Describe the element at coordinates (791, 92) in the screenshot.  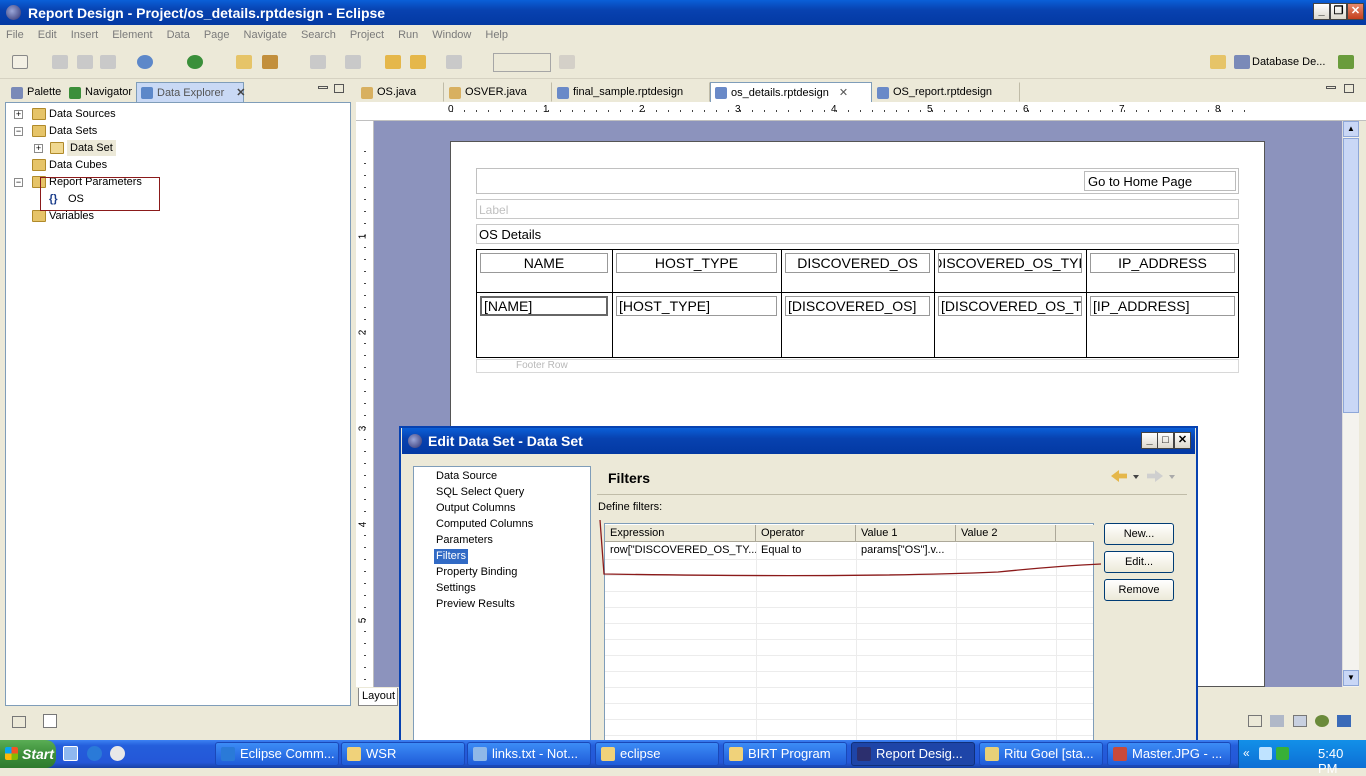
I see `editor-tab: os_details.rptdesign ✕` at that location.